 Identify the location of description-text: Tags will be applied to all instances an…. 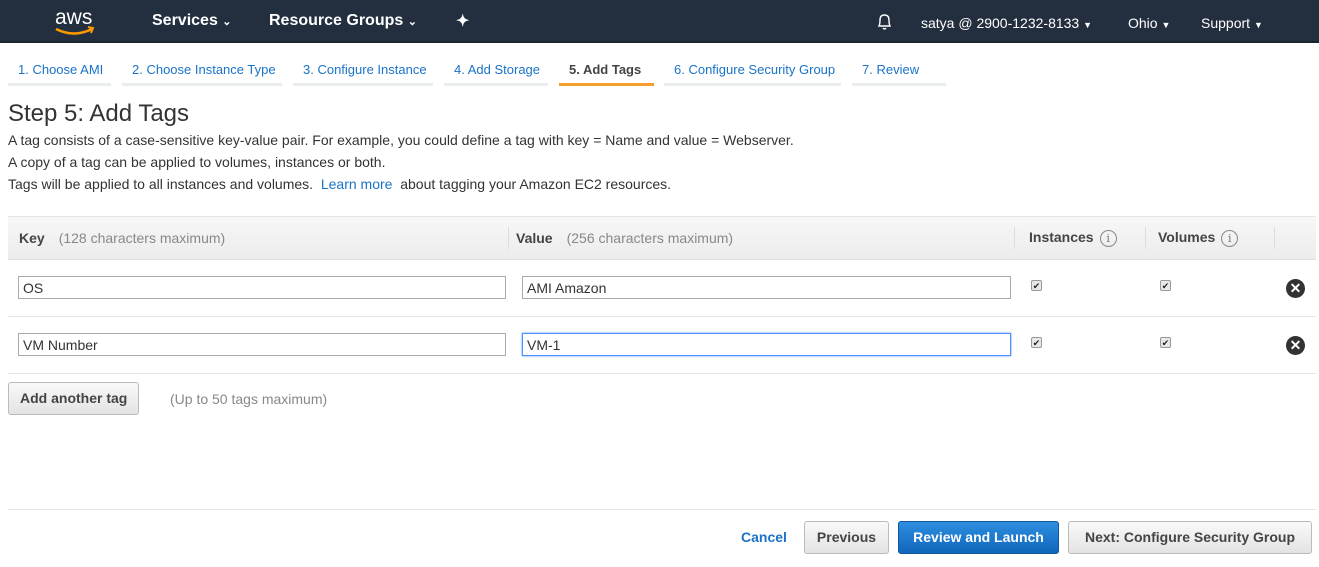
(161, 184).